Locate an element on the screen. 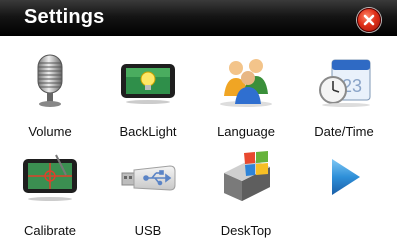 Image resolution: width=397 pixels, height=241 pixels. volume-tile: Volume is located at coordinates (50, 98).